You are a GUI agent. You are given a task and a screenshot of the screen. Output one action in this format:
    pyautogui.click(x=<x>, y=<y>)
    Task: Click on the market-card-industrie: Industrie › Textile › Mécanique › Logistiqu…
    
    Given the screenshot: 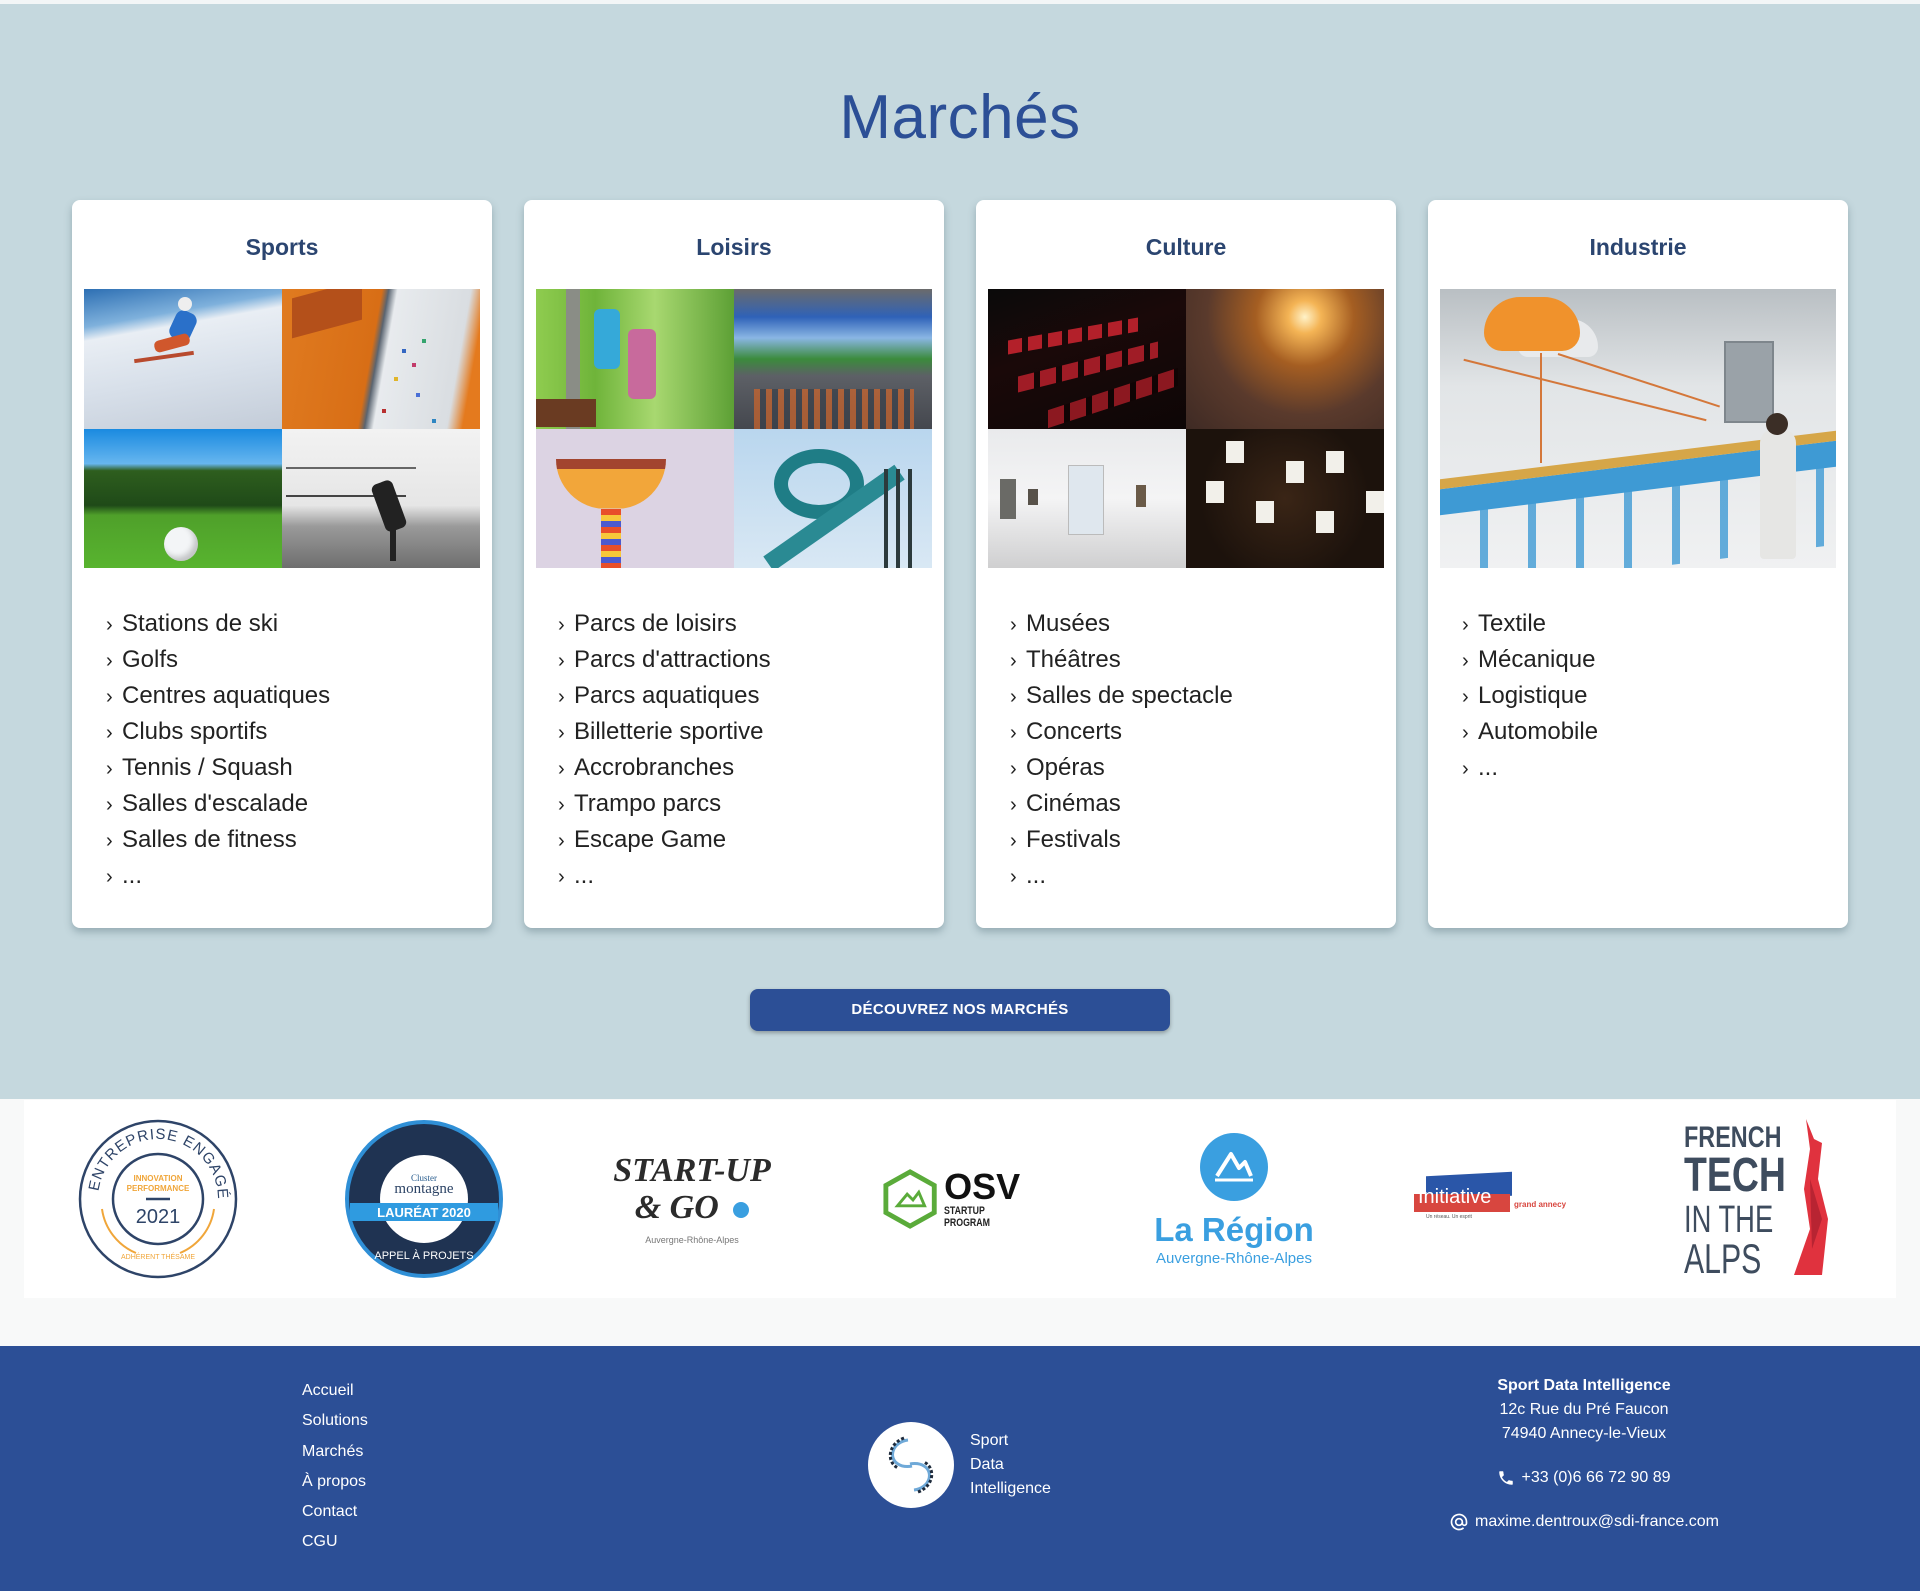 What is the action you would take?
    pyautogui.click(x=1638, y=564)
    